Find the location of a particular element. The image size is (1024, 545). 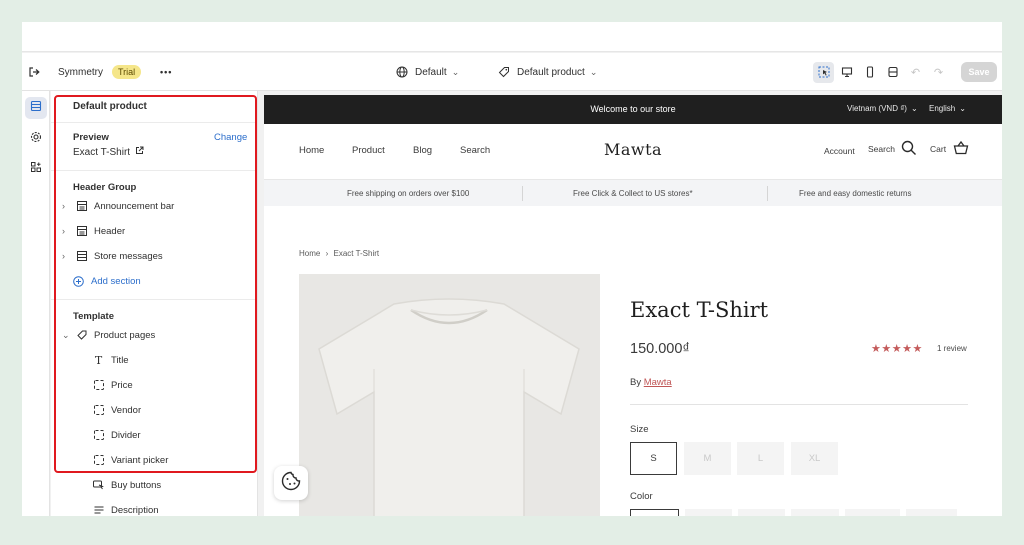

inspector-toggle is located at coordinates (823, 72).